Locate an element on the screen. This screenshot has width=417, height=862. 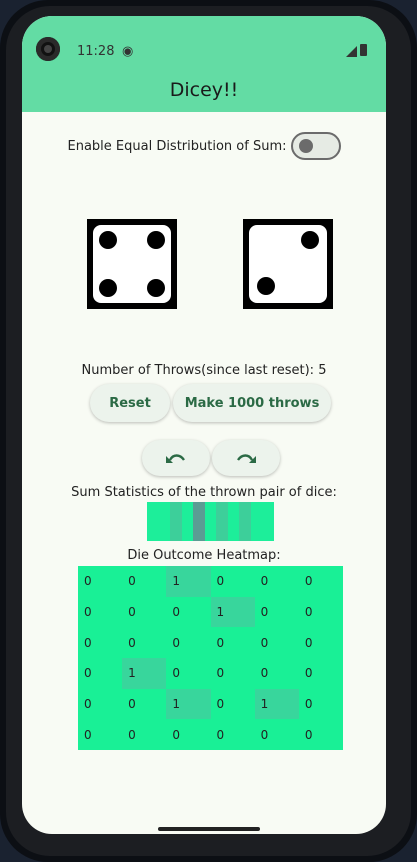
undo-icon is located at coordinates (175, 458).